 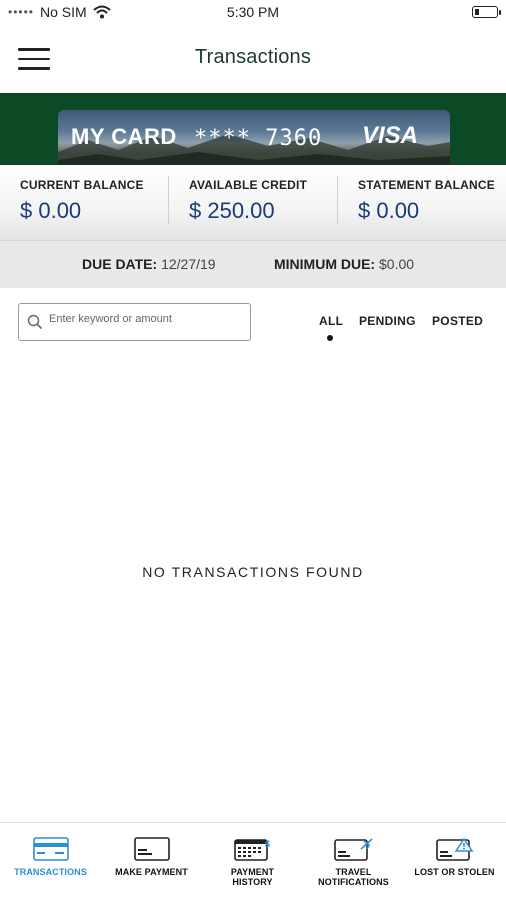 I want to click on tab-label: TRAVEL NOTIFICATIONS, so click(x=353, y=877).